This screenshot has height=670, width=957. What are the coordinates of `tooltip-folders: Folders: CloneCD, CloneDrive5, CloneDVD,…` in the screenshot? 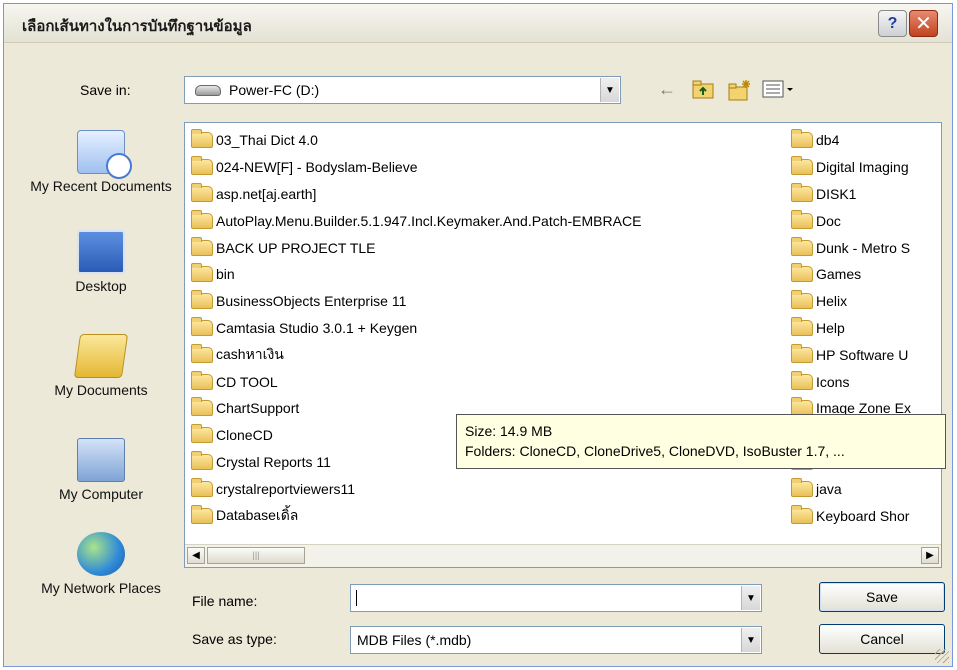 It's located at (655, 451).